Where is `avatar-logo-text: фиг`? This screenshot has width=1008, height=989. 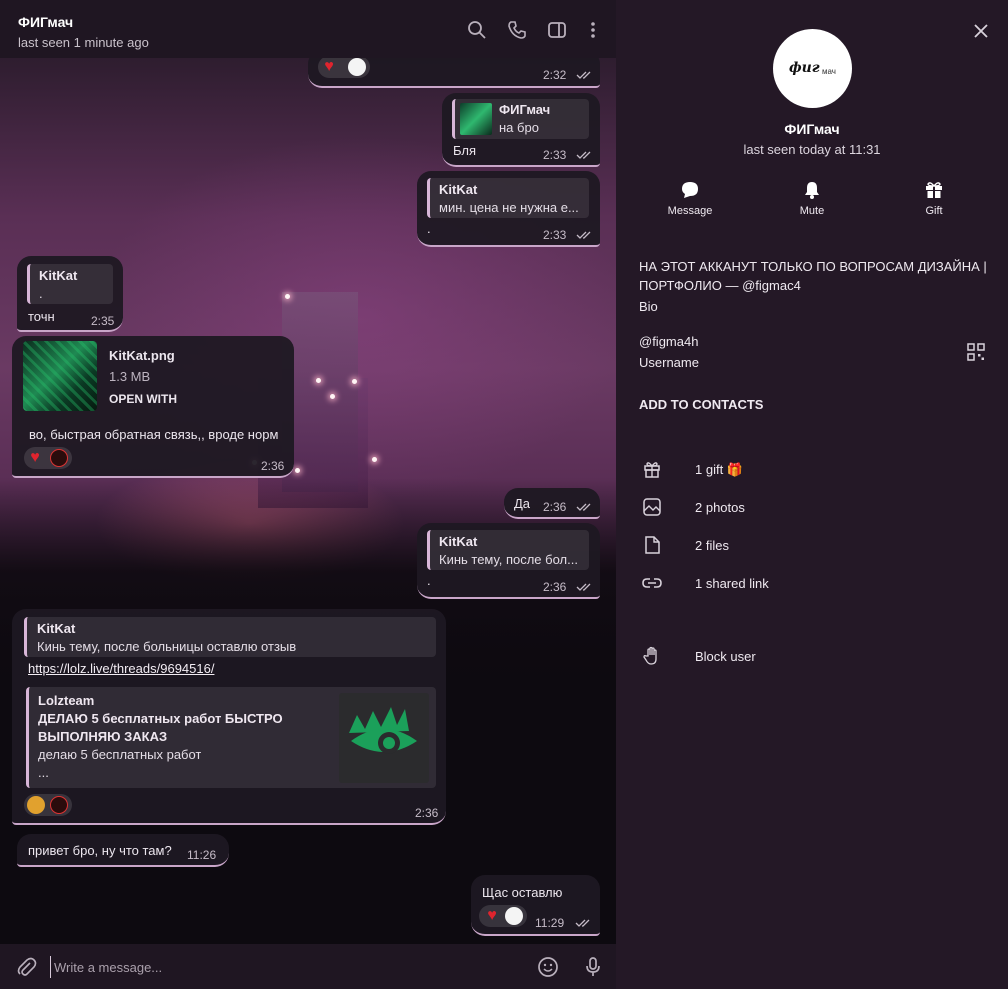
avatar-logo-text: фиг is located at coordinates (804, 68).